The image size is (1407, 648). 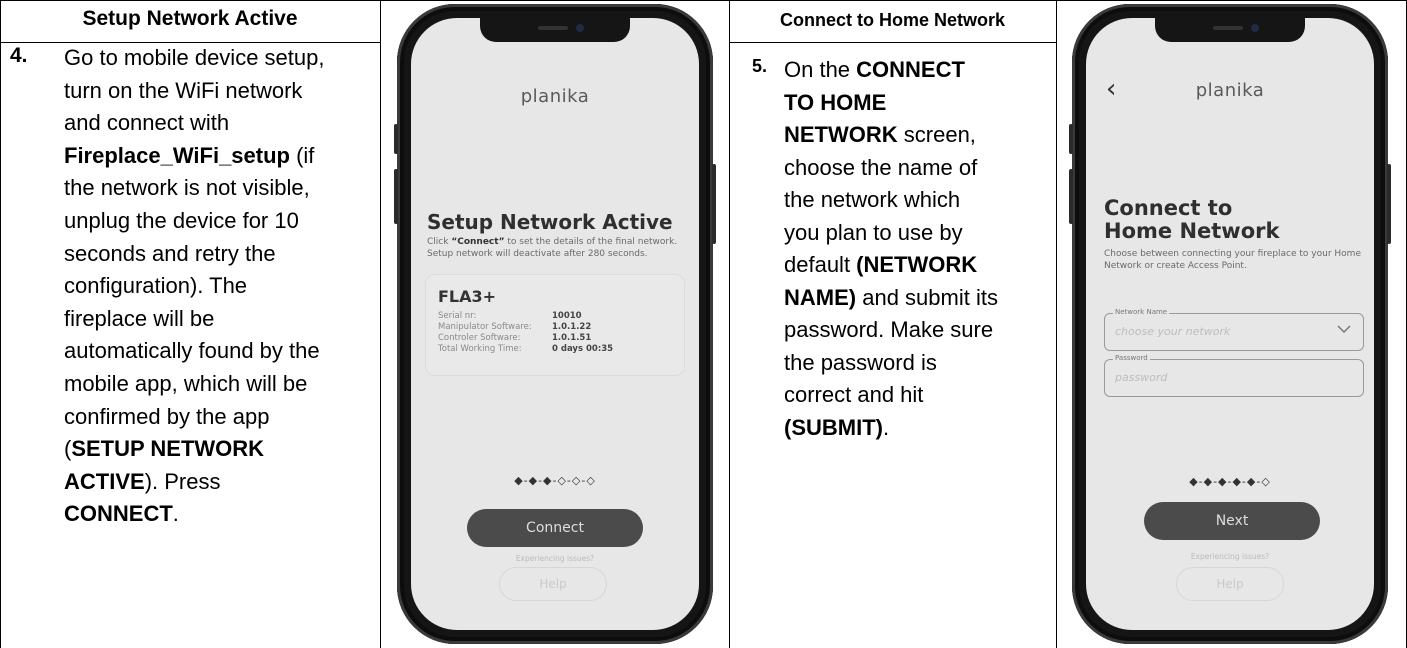 I want to click on instruction-line: and connect with, so click(x=220, y=123).